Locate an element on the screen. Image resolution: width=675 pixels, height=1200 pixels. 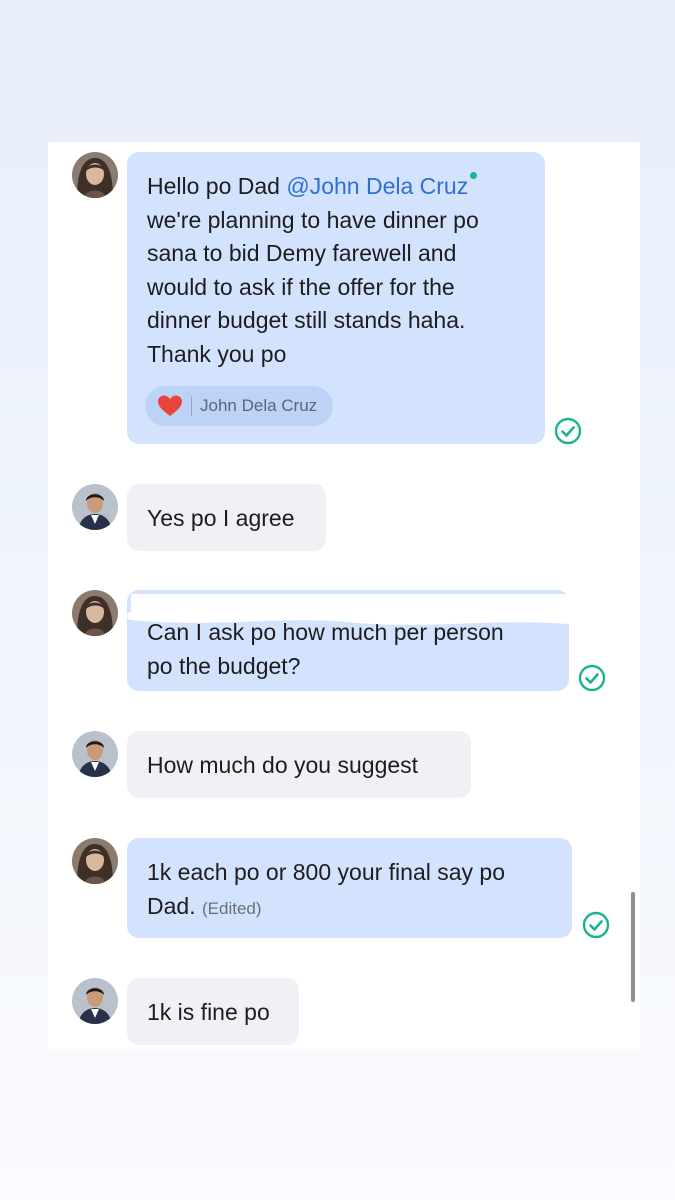
message-bubble-2: Yes po I agree is located at coordinates (226, 517).